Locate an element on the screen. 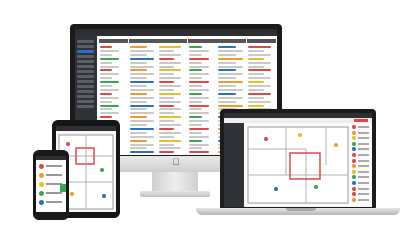  action-button is located at coordinates (63, 188).